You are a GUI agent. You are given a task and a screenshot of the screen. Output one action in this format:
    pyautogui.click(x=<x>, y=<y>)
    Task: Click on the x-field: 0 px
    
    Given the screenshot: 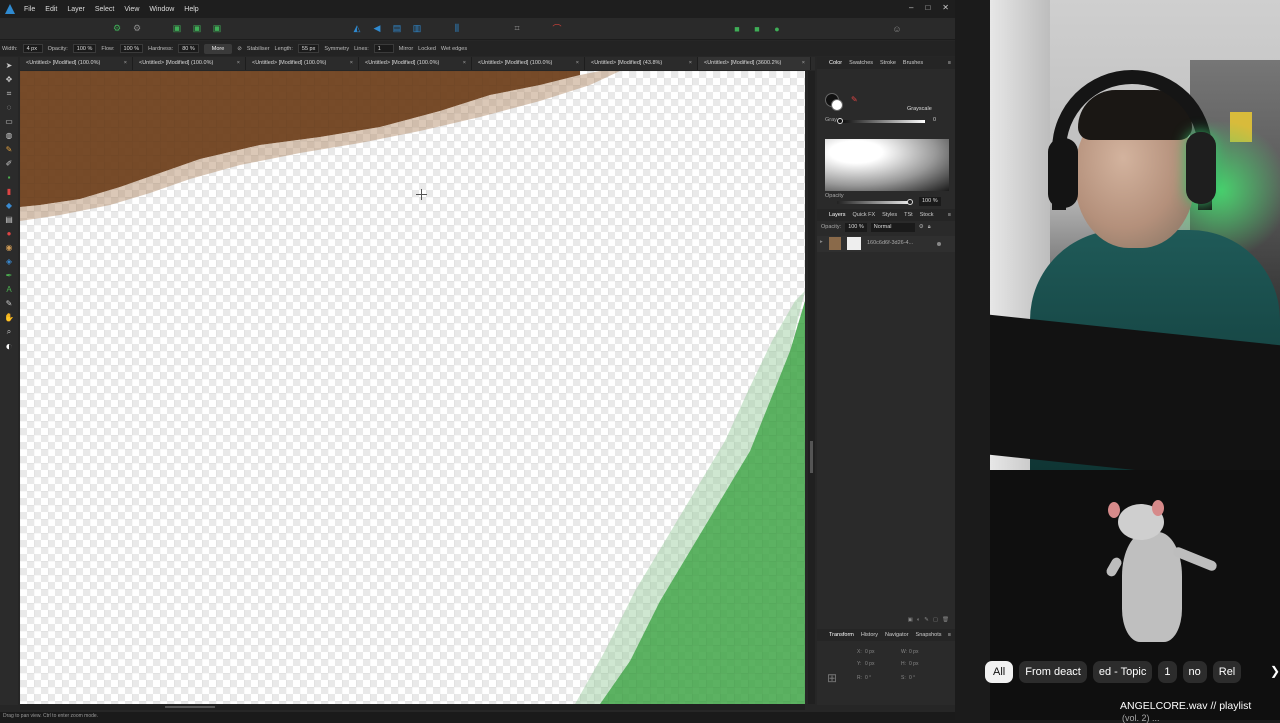 What is the action you would take?
    pyautogui.click(x=869, y=652)
    